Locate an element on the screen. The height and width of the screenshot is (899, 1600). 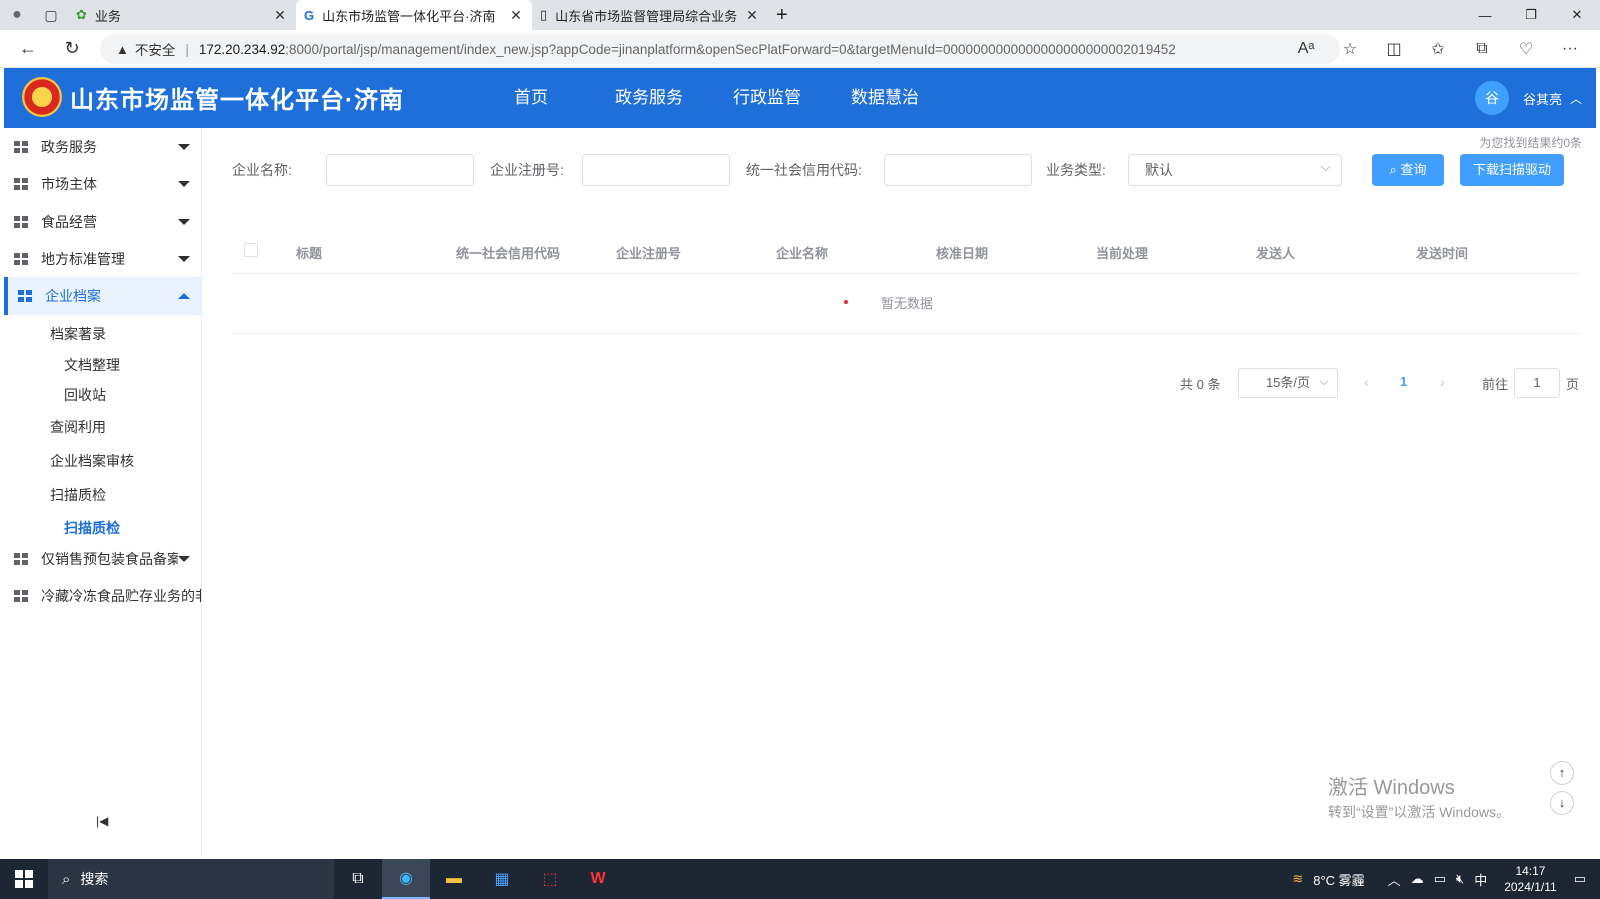
ime-indicator: 中 is located at coordinates (1480, 879).